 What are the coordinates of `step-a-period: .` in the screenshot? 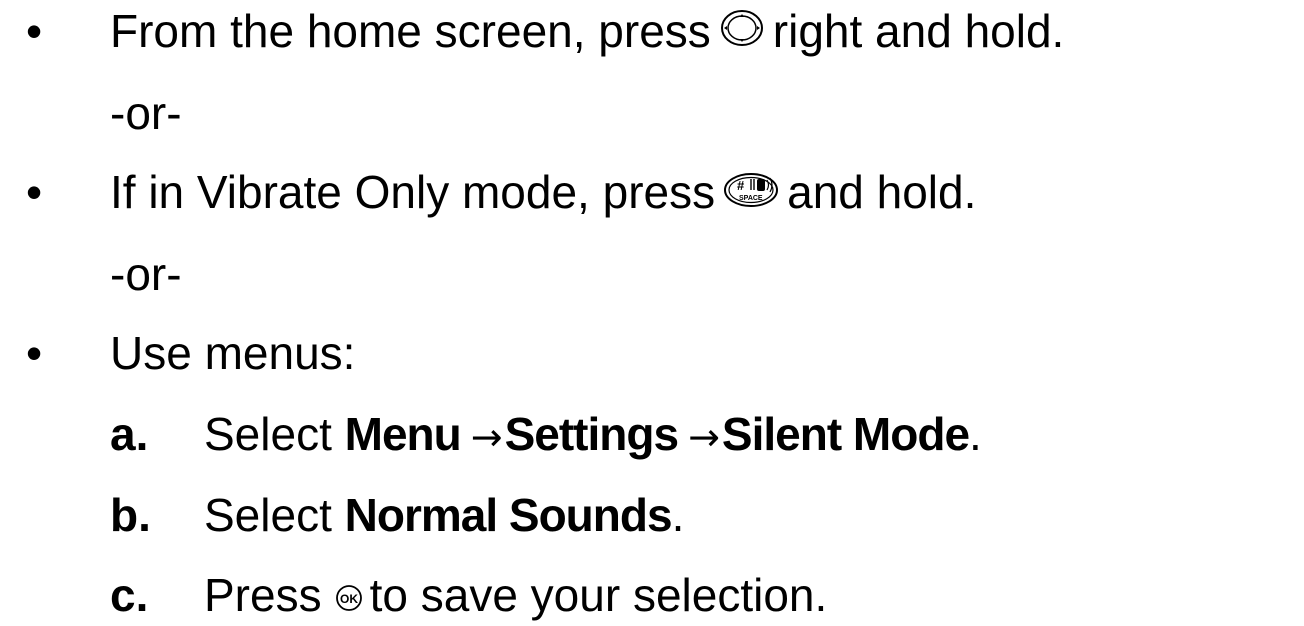 It's located at (975, 434).